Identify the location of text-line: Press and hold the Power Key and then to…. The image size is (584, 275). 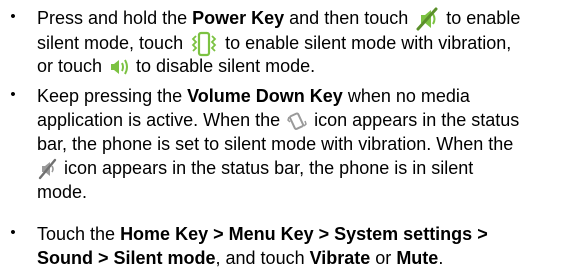
(309, 19).